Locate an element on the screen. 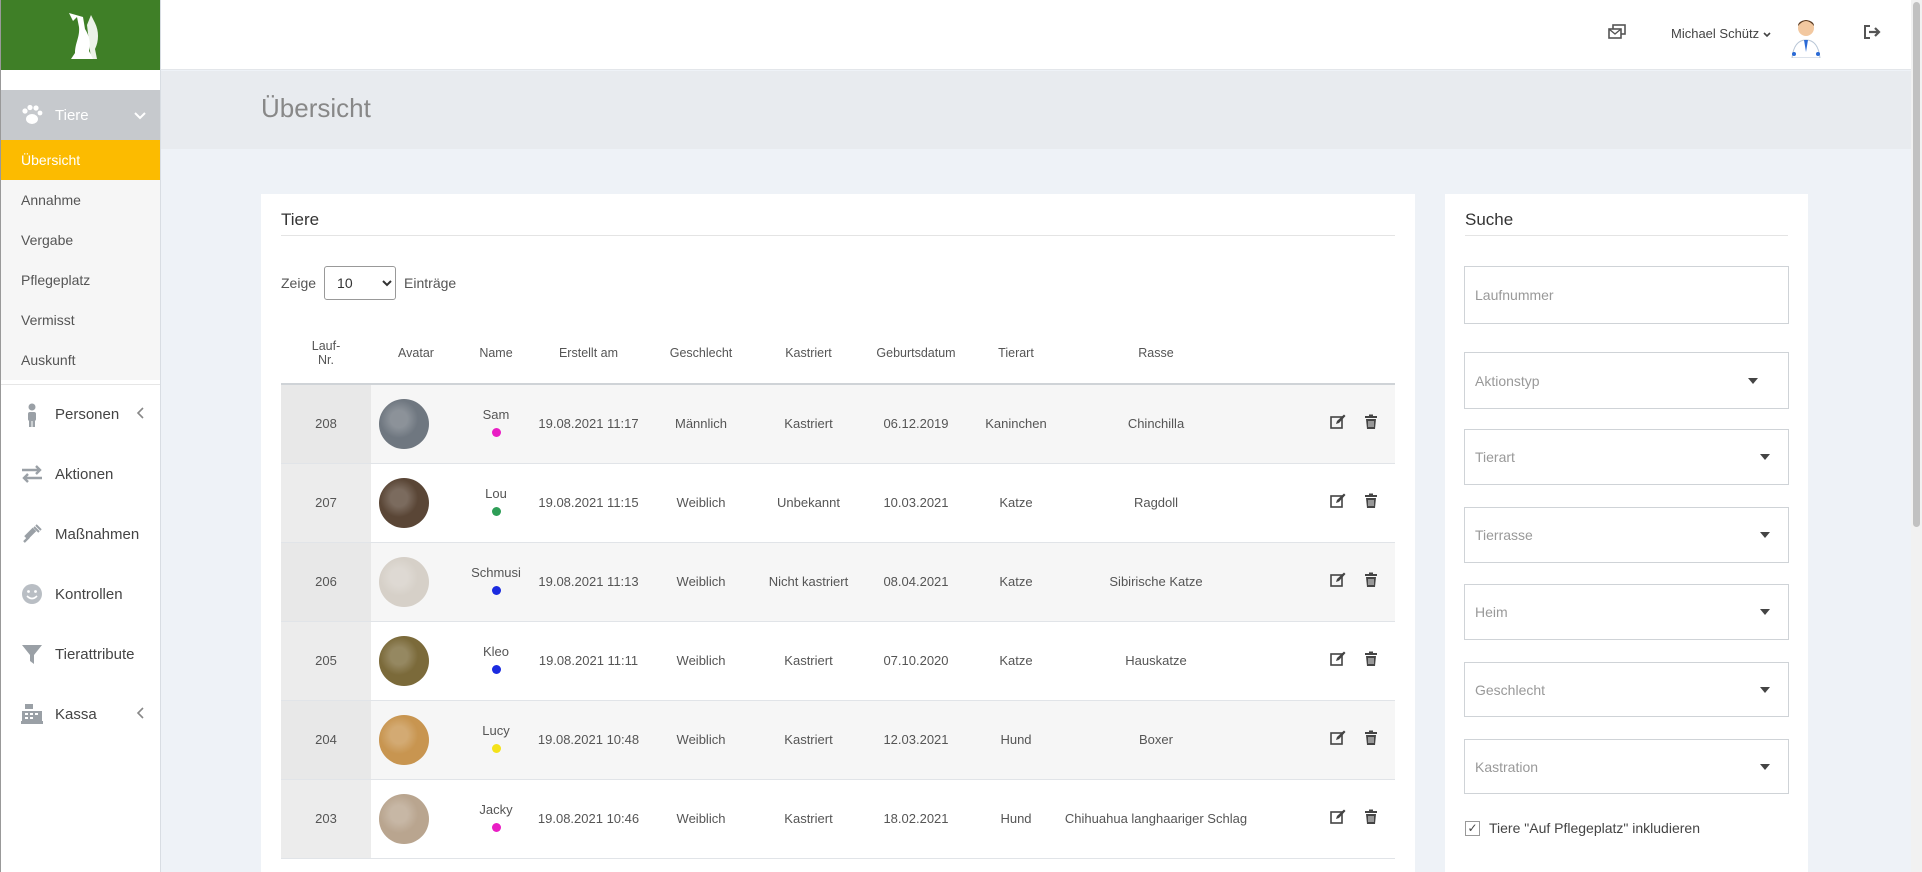 The width and height of the screenshot is (1922, 872). menu-item-kontrollen: Kontrollen is located at coordinates (80, 594).